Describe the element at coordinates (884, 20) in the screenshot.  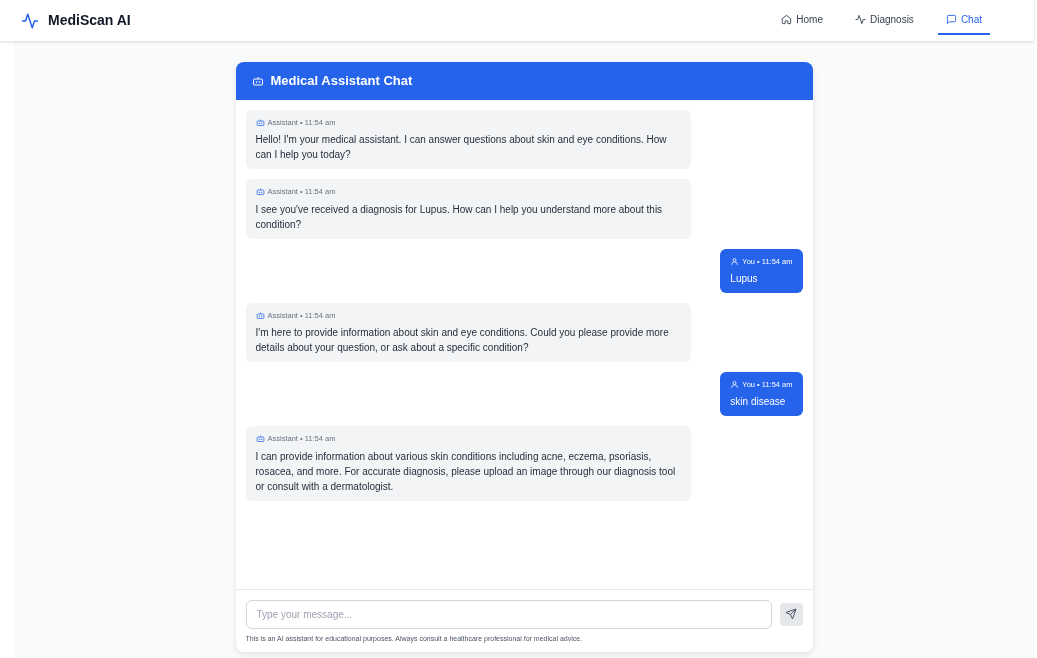
I see `nav-link: Diagnosis` at that location.